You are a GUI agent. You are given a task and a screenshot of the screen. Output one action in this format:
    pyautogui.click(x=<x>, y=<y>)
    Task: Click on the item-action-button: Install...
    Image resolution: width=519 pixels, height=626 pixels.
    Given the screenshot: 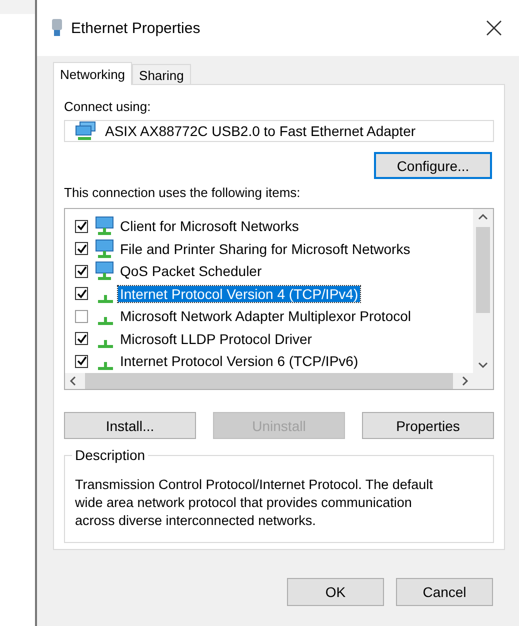 What is the action you would take?
    pyautogui.click(x=130, y=425)
    